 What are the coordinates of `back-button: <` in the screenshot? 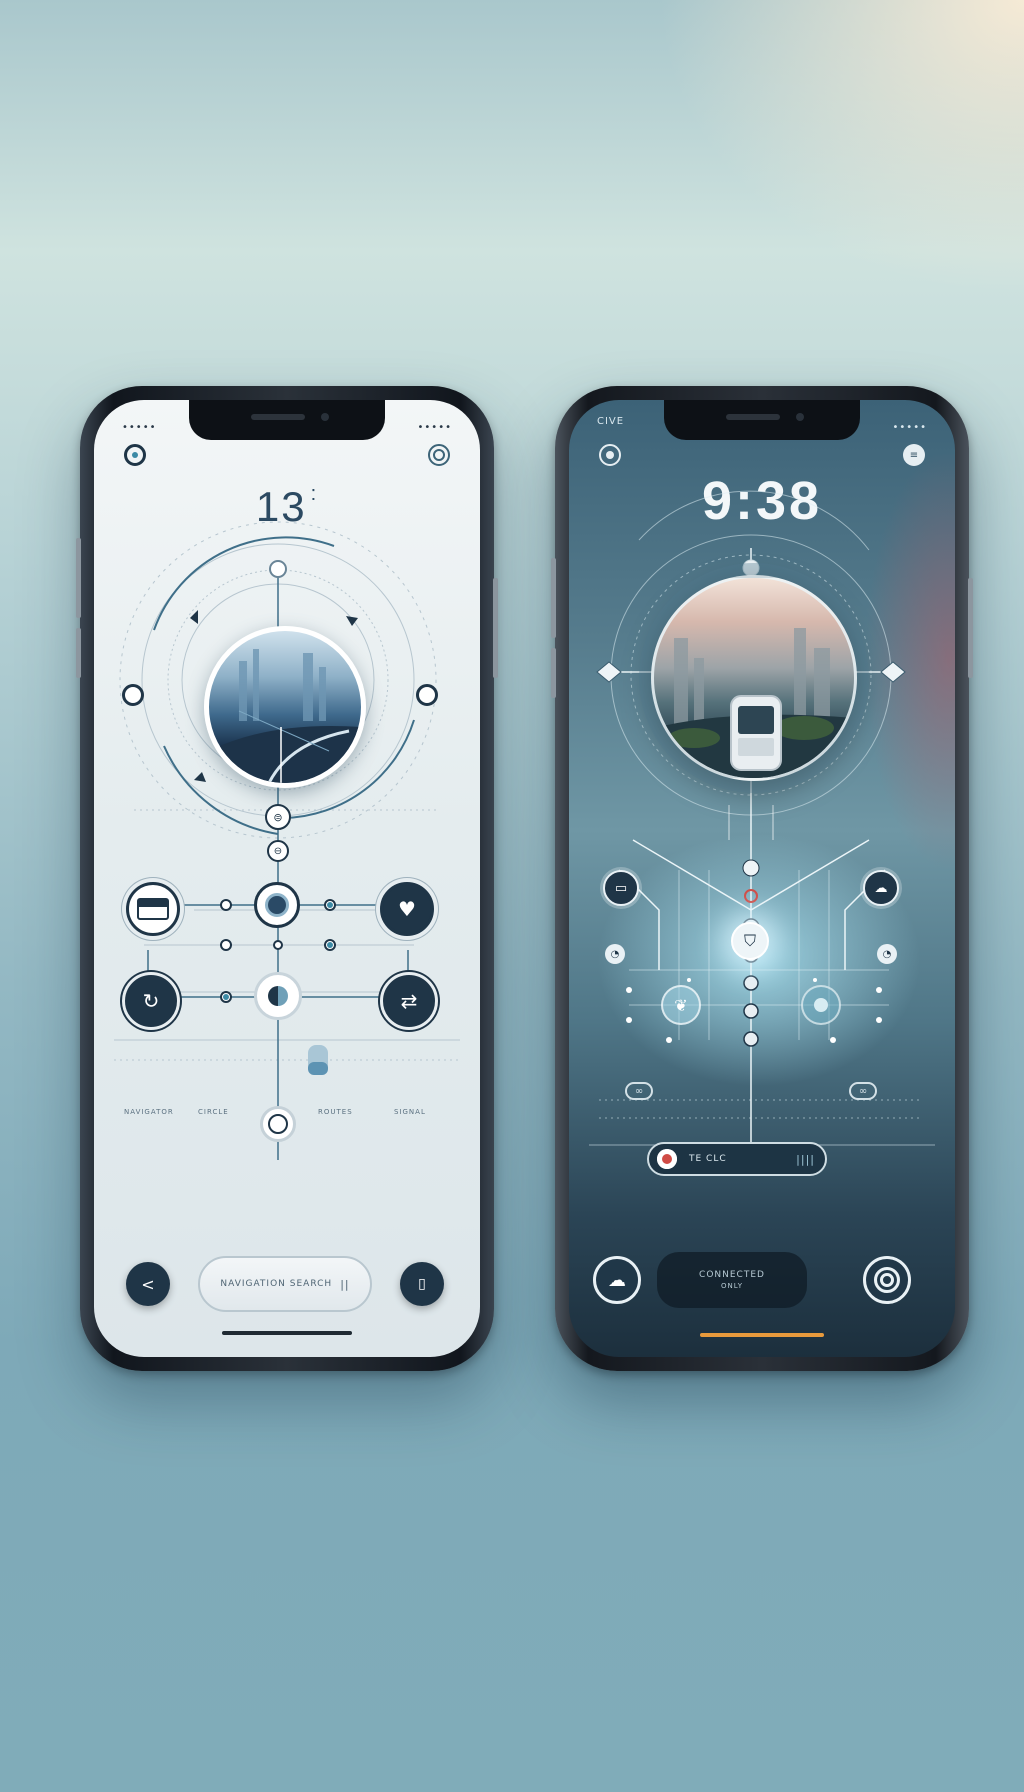 It's located at (148, 1284).